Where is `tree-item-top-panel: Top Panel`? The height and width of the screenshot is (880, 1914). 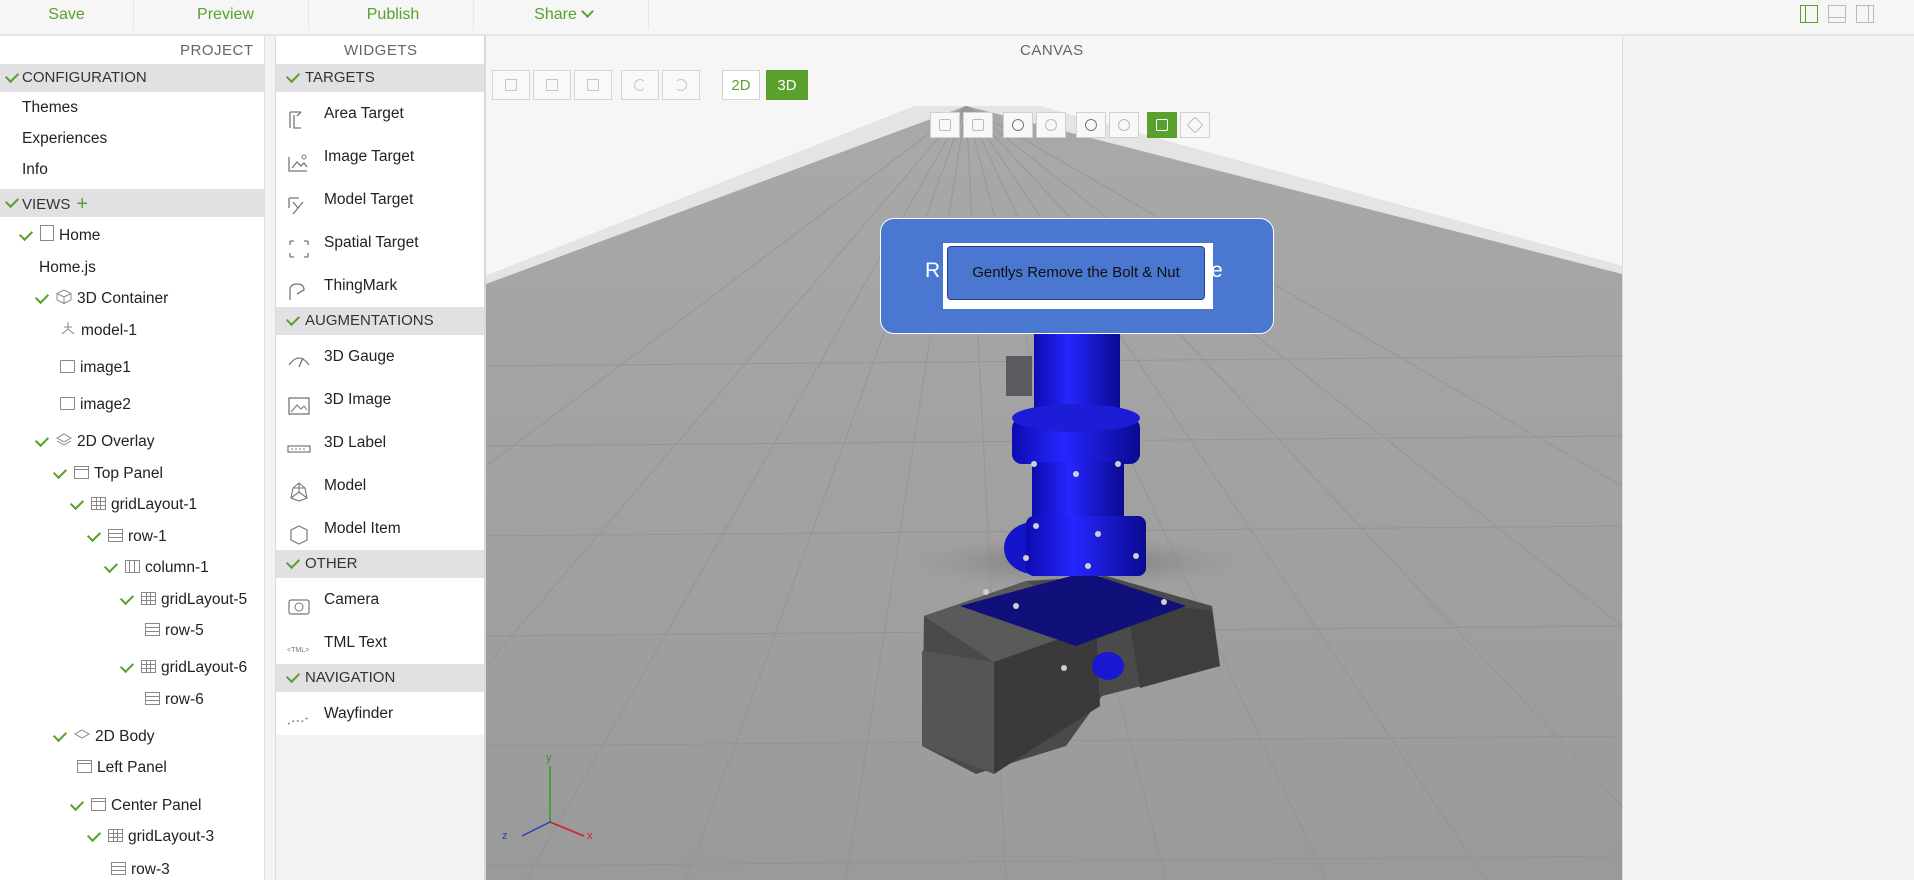 tree-item-top-panel: Top Panel is located at coordinates (107, 474).